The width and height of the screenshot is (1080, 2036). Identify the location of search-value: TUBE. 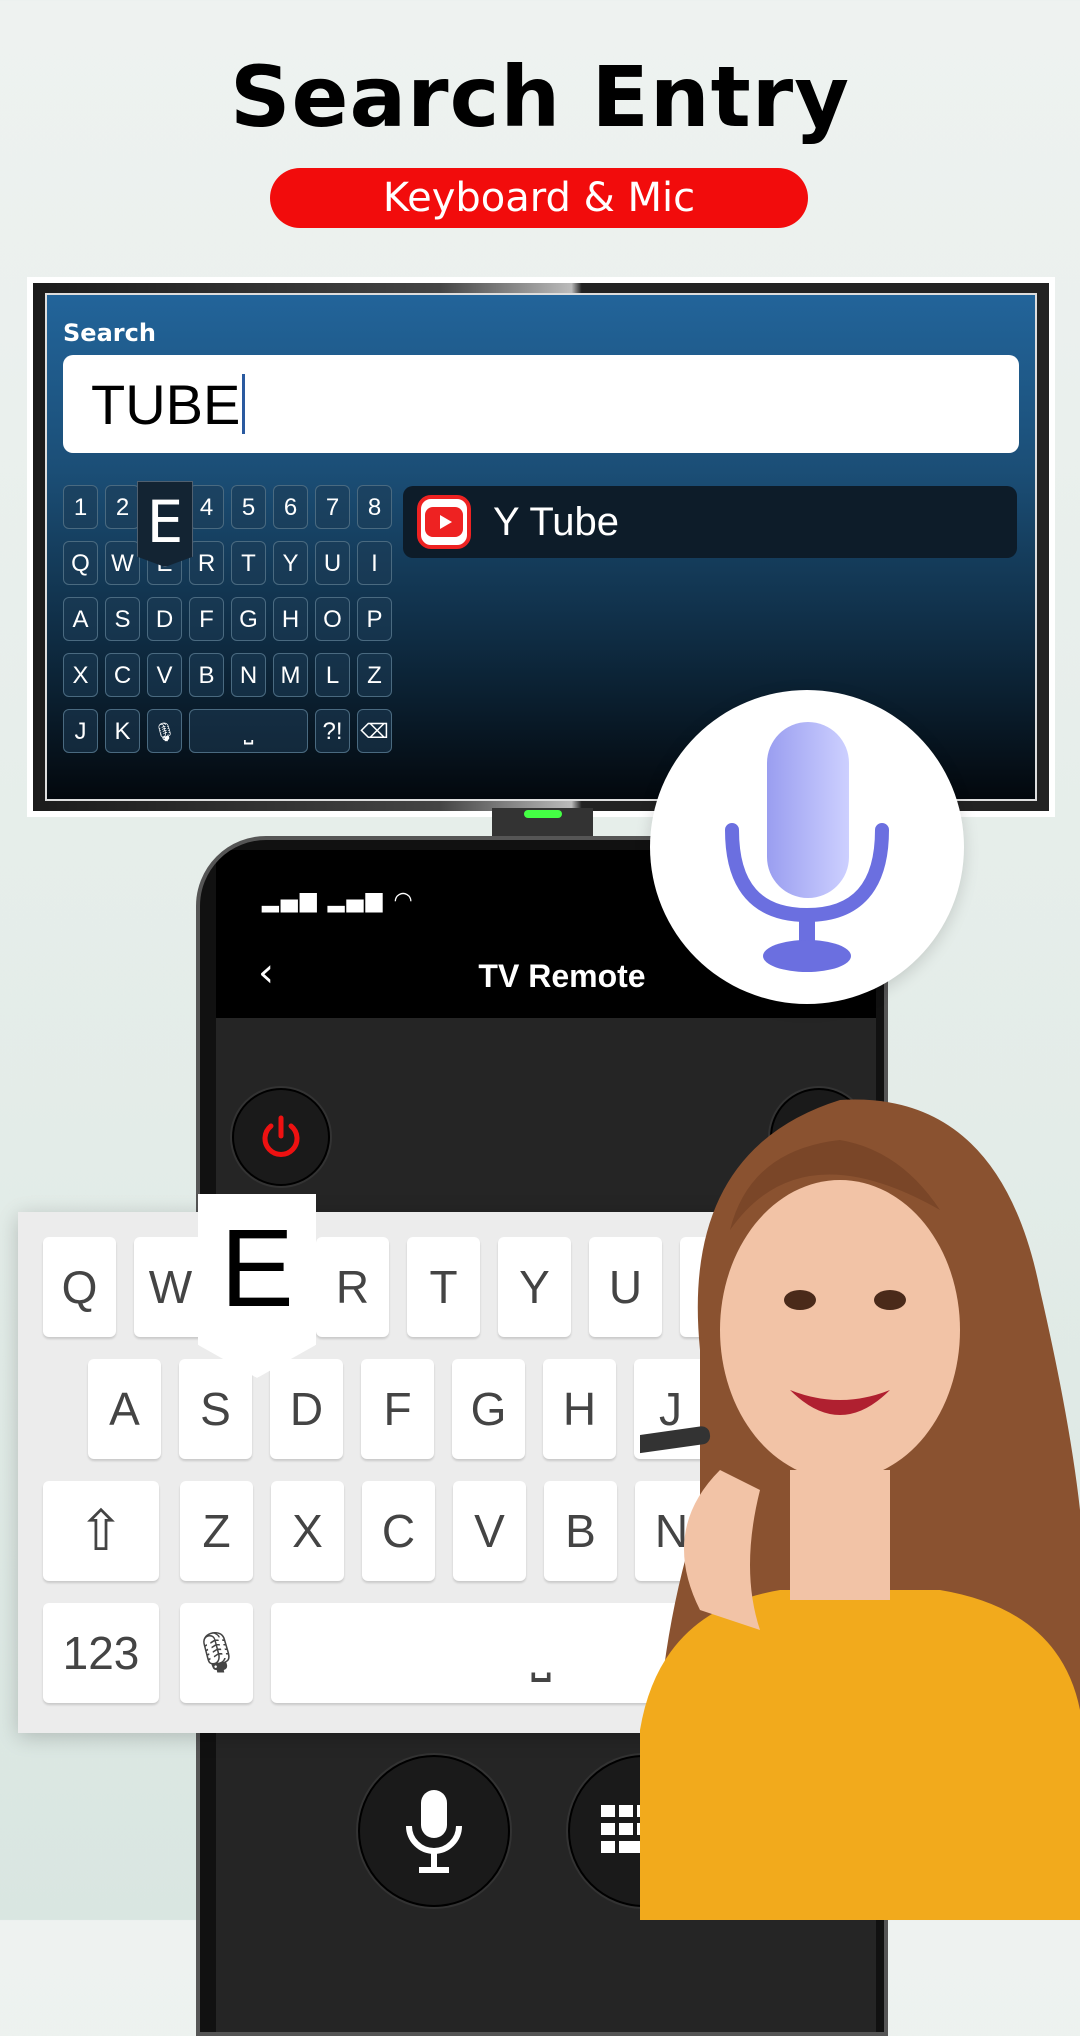
(166, 404).